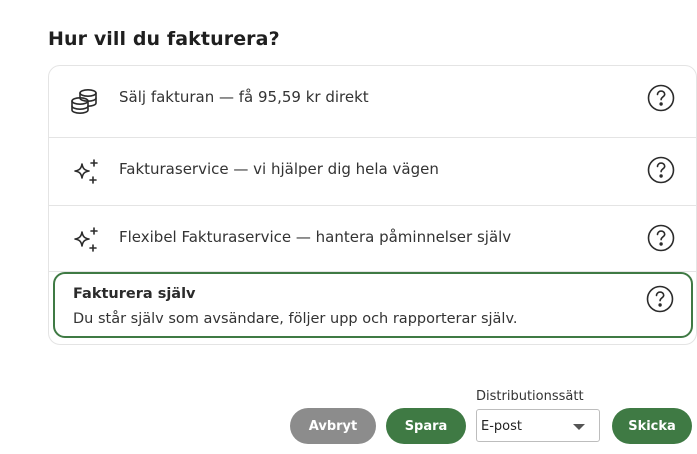 The width and height of the screenshot is (697, 454). What do you see at coordinates (373, 102) in the screenshot?
I see `option-sell-invoice: Sälj fakturan — få 95,59 kr direkt` at bounding box center [373, 102].